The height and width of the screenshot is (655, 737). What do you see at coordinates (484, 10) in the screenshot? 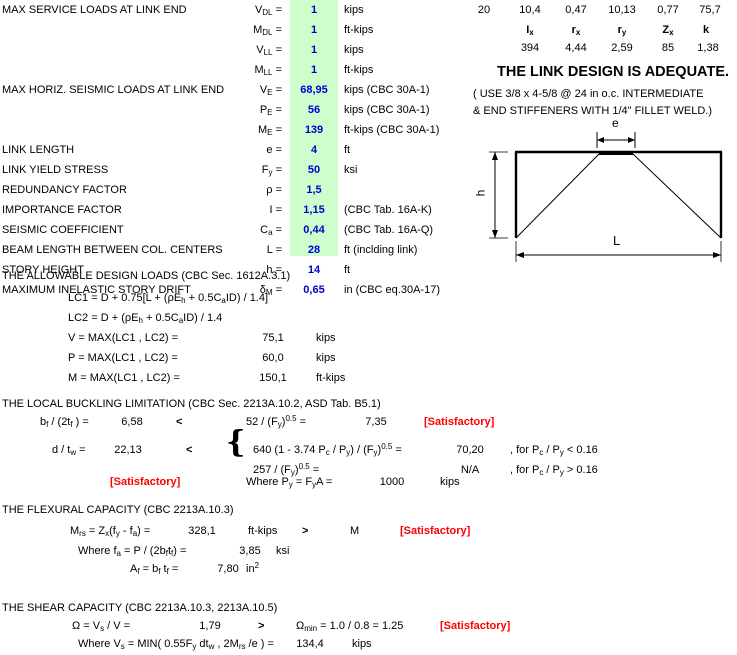
I see `prop-value-0: 20` at bounding box center [484, 10].